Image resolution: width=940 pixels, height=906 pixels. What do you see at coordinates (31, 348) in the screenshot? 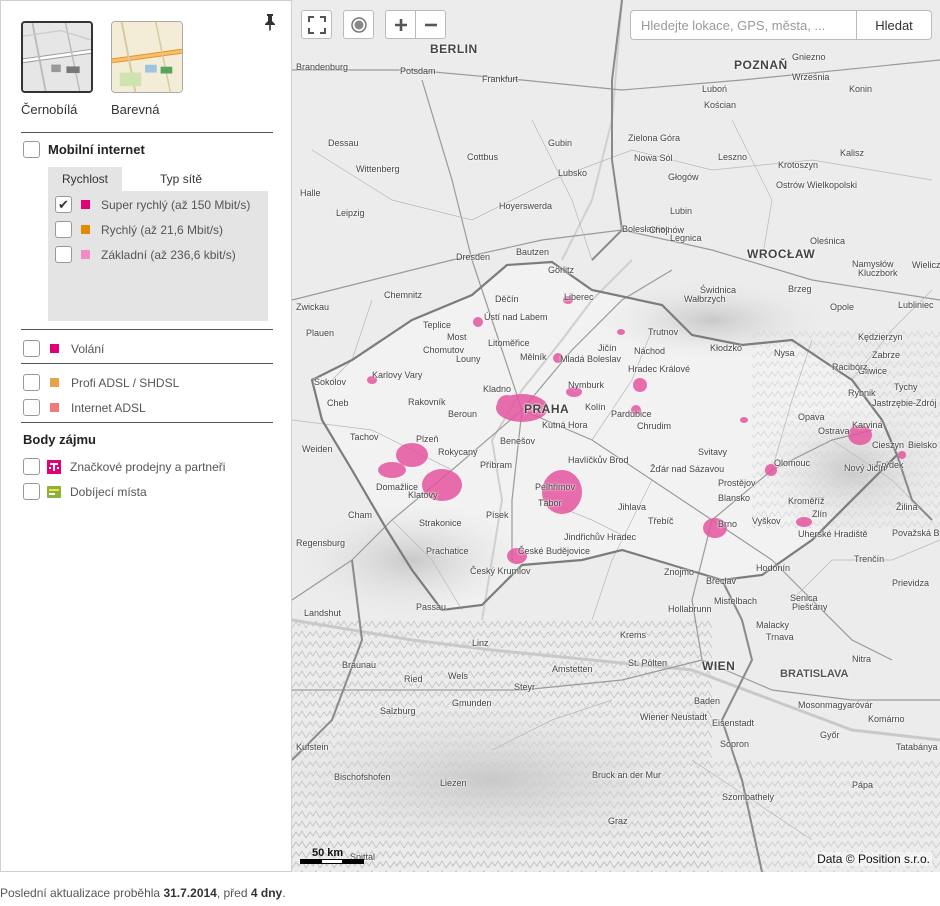
I see `calls-checkbox` at bounding box center [31, 348].